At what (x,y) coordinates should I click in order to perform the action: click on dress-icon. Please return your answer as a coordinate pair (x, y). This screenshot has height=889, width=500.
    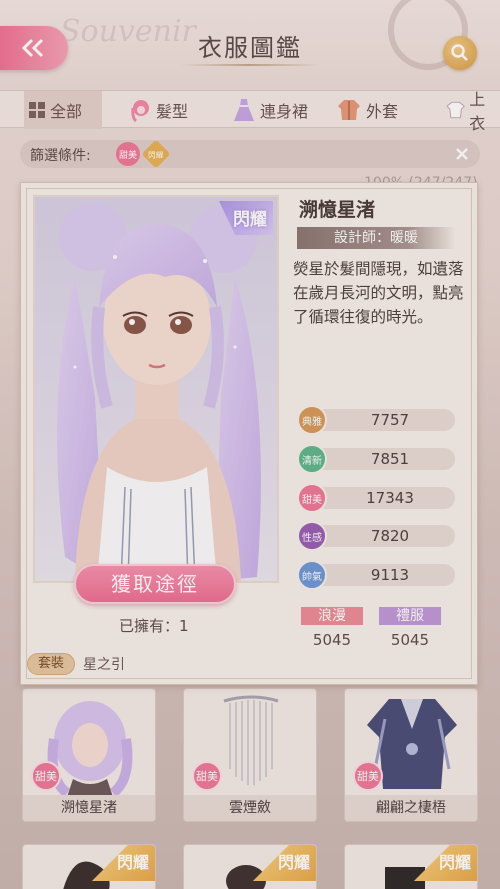
    Looking at the image, I should click on (244, 110).